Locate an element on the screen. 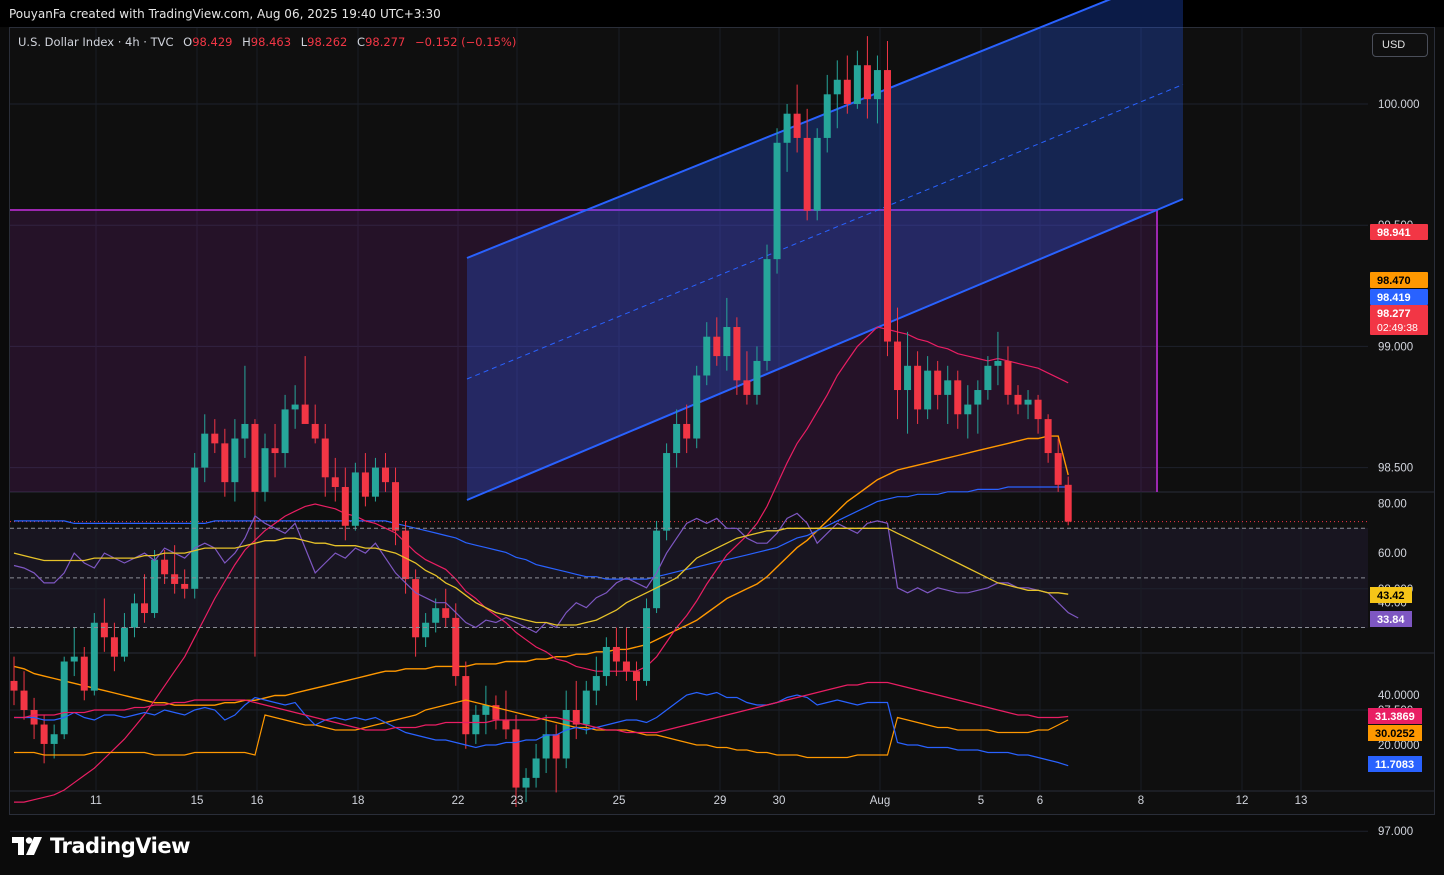 This screenshot has height=875, width=1444. time-tick-label: 11 is located at coordinates (96, 801).